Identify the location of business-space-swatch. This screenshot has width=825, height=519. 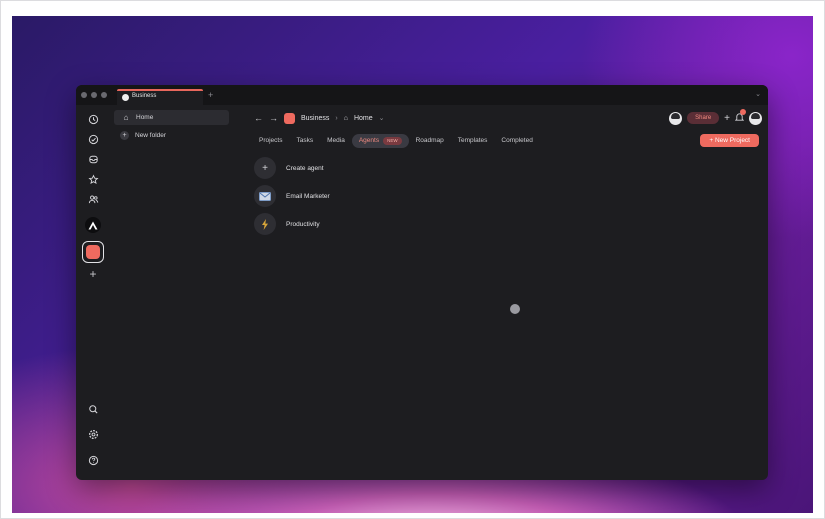
(93, 252).